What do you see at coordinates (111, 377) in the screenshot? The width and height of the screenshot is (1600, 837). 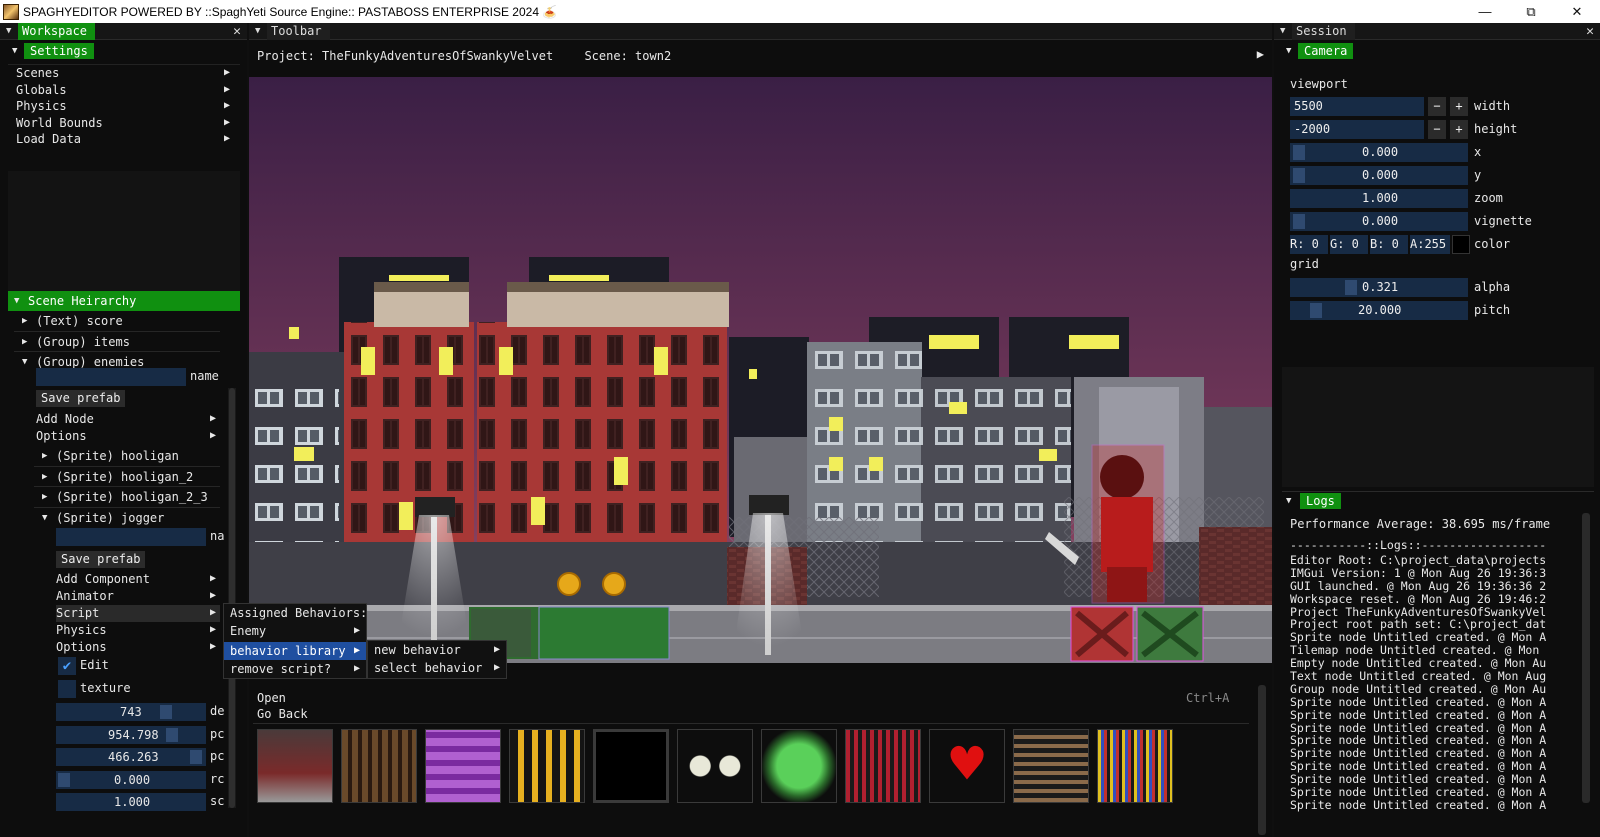 I see `enemies-name-input` at bounding box center [111, 377].